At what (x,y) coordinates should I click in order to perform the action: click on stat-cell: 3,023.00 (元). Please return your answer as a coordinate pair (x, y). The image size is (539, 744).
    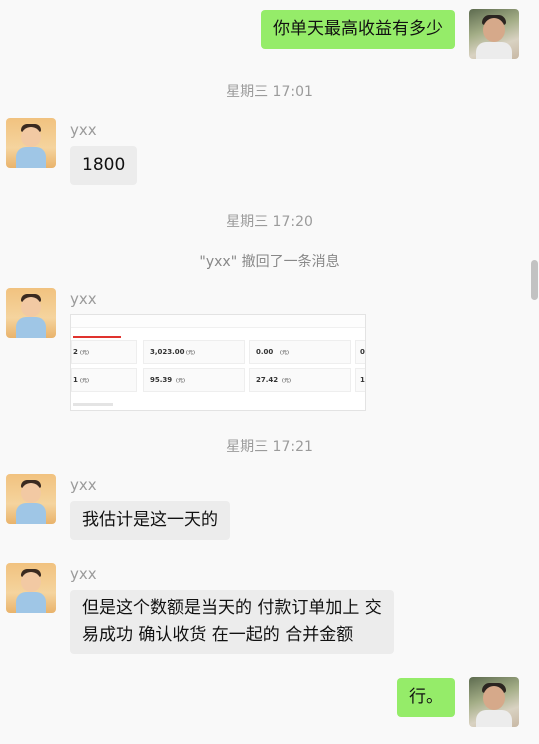
    Looking at the image, I should click on (194, 352).